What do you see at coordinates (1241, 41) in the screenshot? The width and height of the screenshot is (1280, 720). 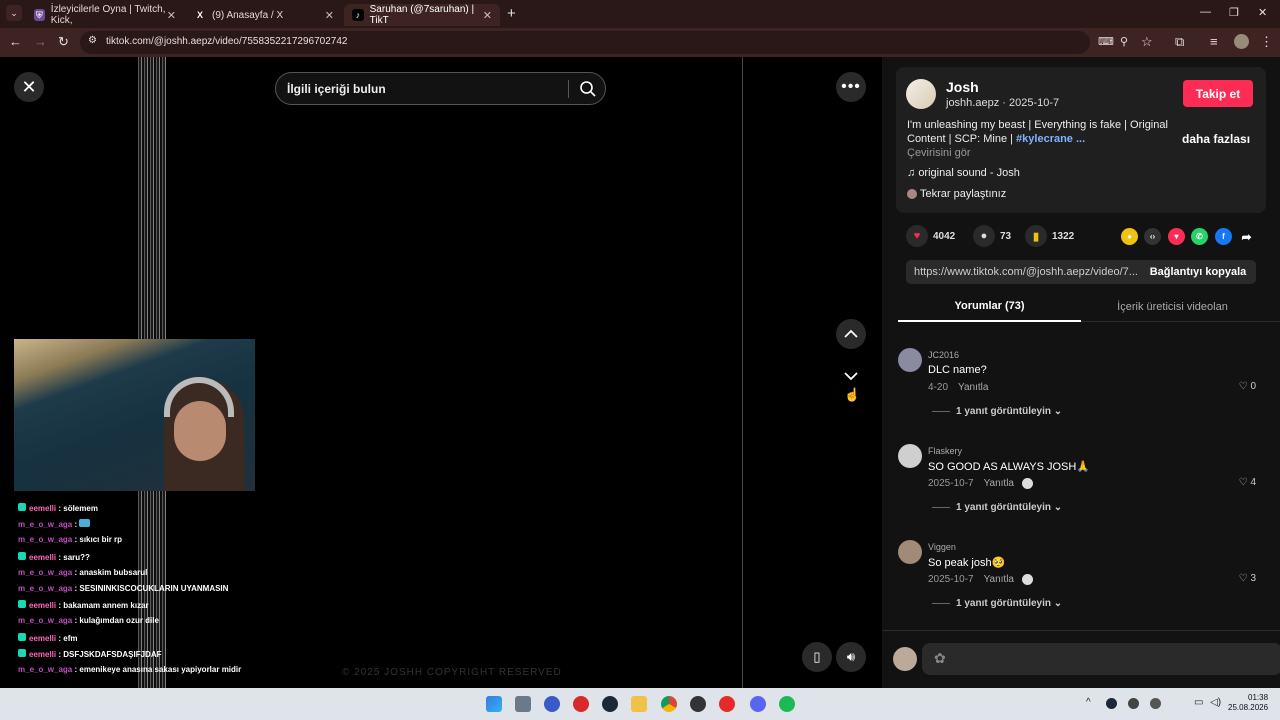 I see `profile-avatar` at bounding box center [1241, 41].